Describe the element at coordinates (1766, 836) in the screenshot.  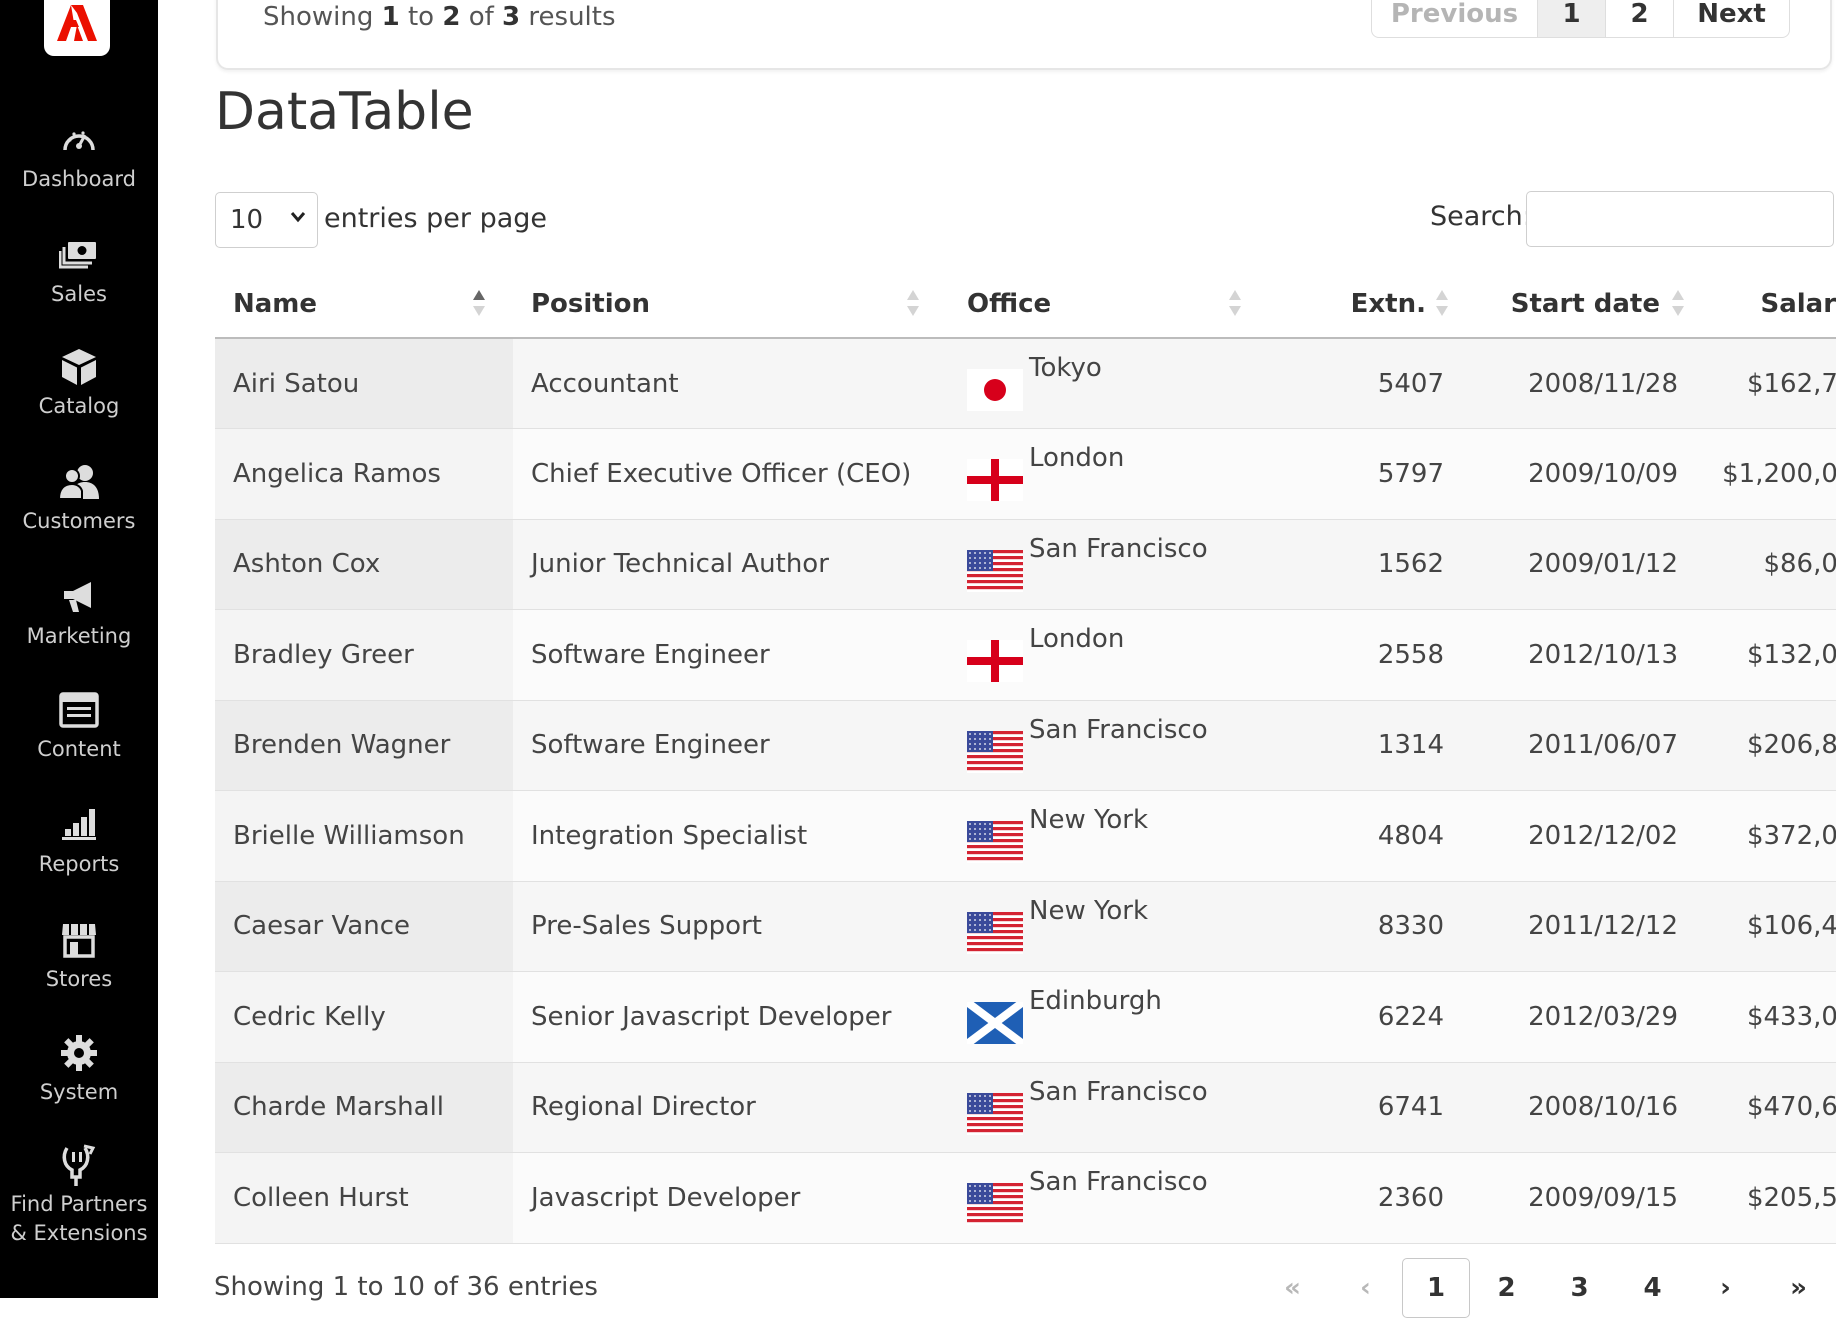
I see `cell-salary: $372,000` at that location.